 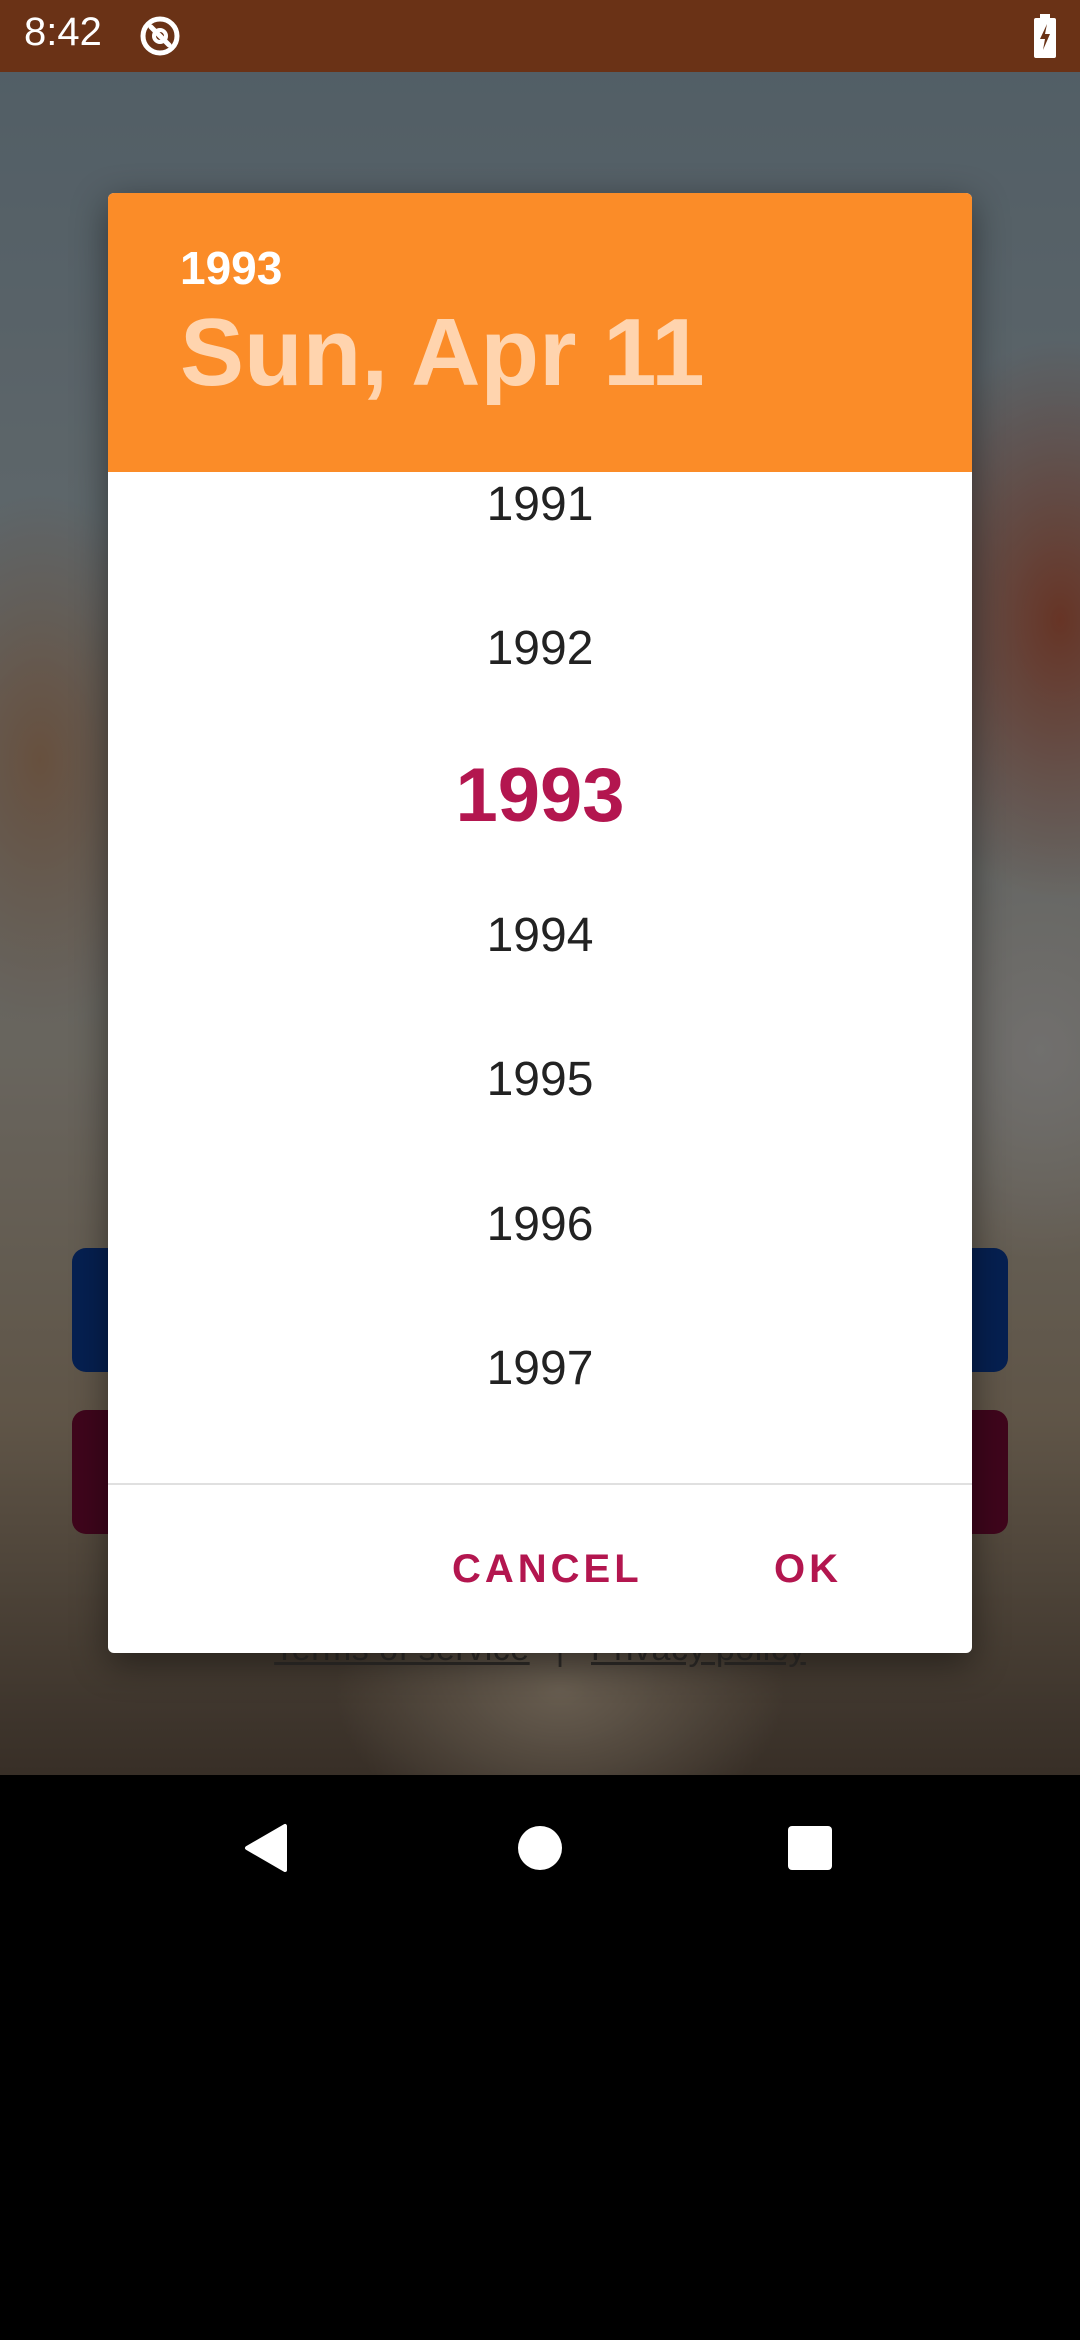 I want to click on home-button, so click(x=540, y=1848).